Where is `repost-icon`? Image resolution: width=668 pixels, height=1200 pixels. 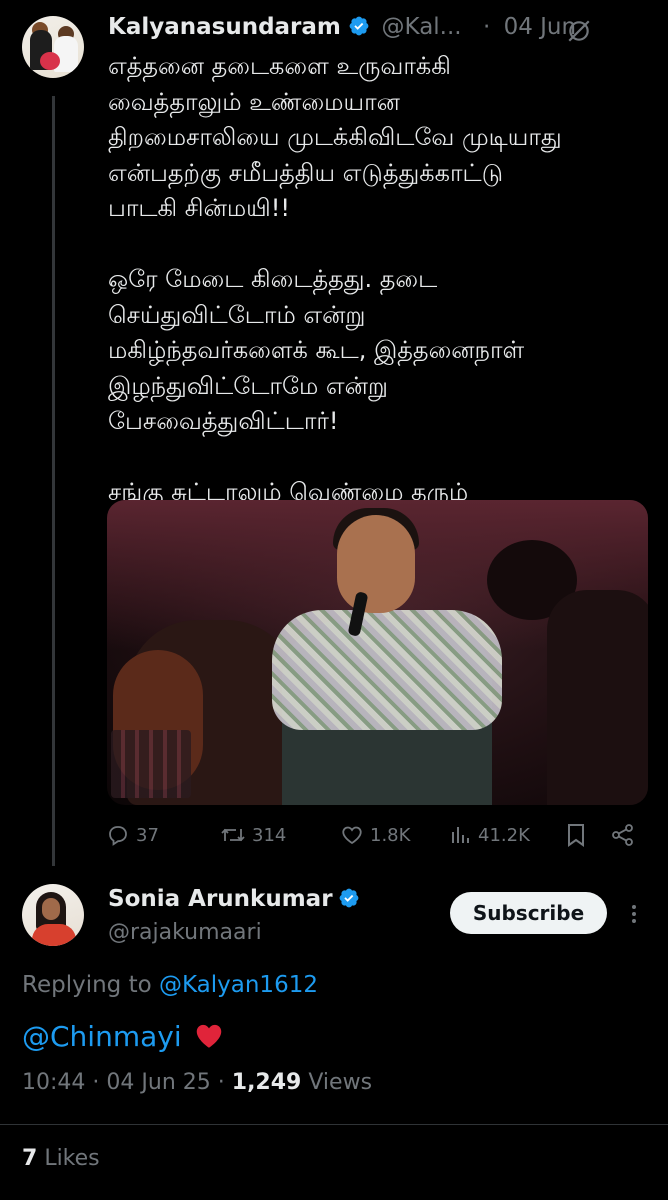
repost-icon is located at coordinates (233, 835).